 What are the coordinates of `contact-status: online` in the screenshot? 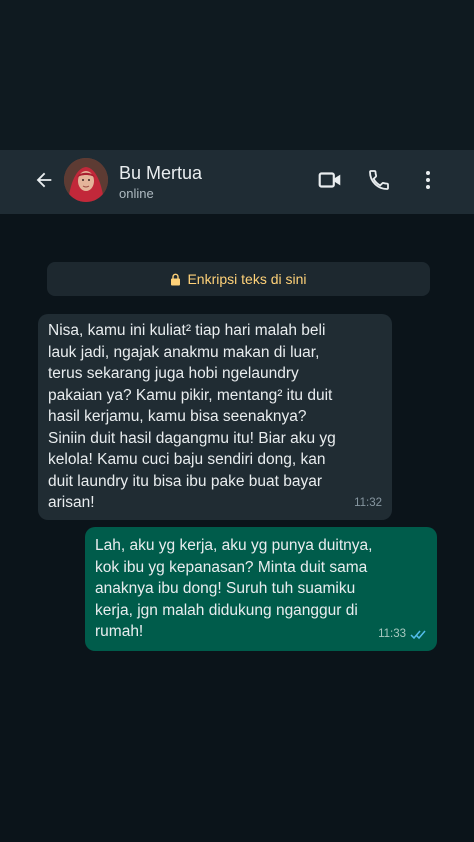 It's located at (136, 193).